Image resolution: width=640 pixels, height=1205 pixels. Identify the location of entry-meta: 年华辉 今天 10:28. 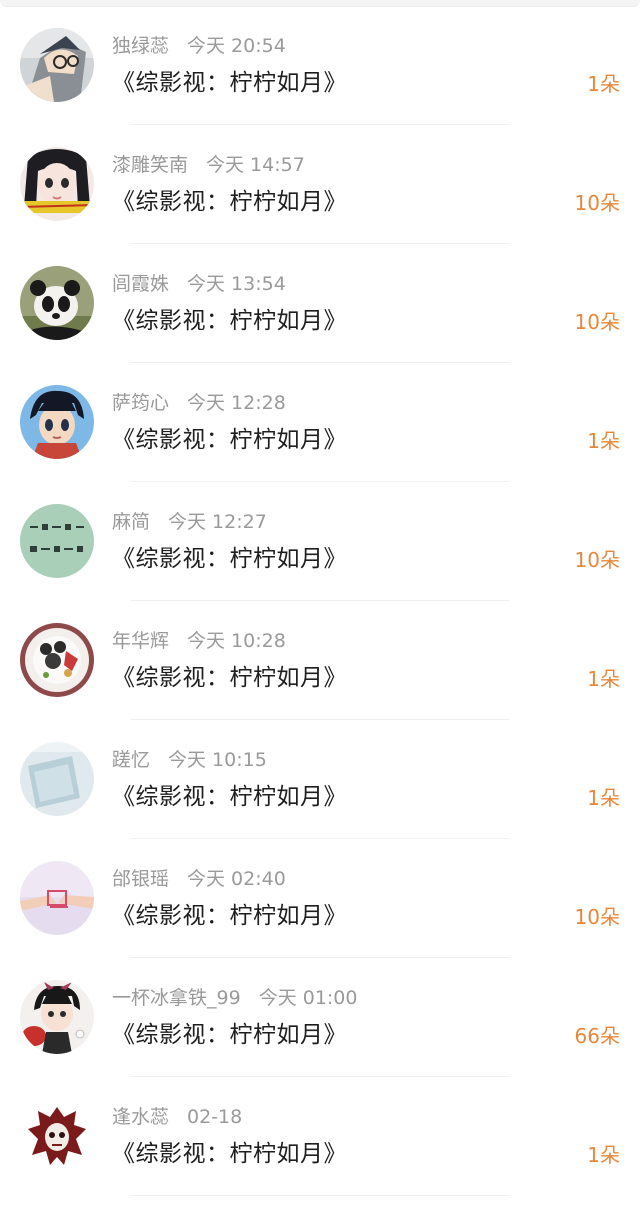
(199, 641).